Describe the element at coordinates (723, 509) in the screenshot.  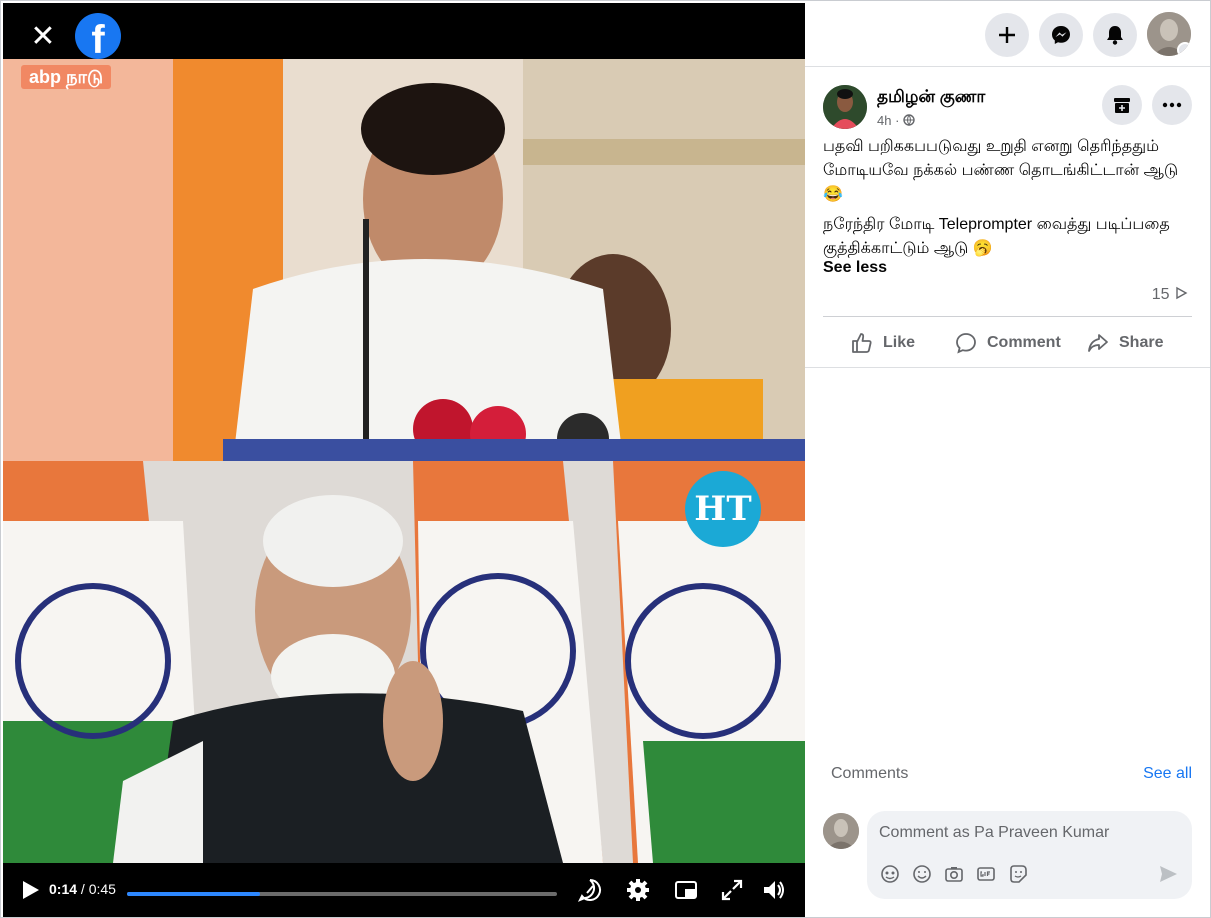
I see `channel-watermark-bottom: HT` at that location.